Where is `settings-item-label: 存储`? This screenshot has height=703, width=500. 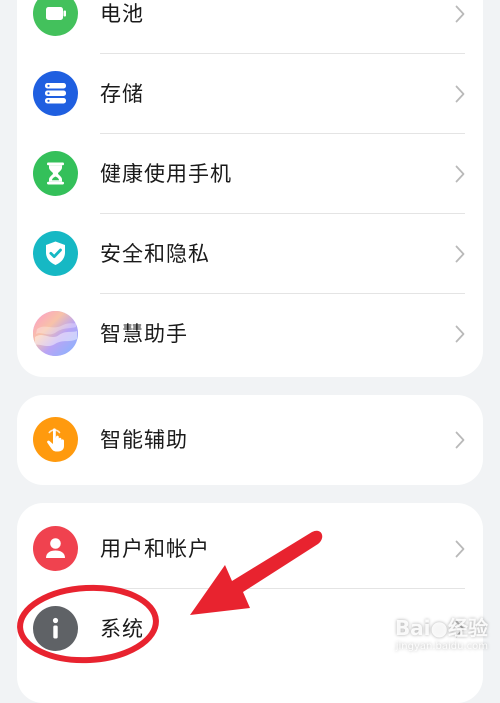 settings-item-label: 存储 is located at coordinates (122, 94).